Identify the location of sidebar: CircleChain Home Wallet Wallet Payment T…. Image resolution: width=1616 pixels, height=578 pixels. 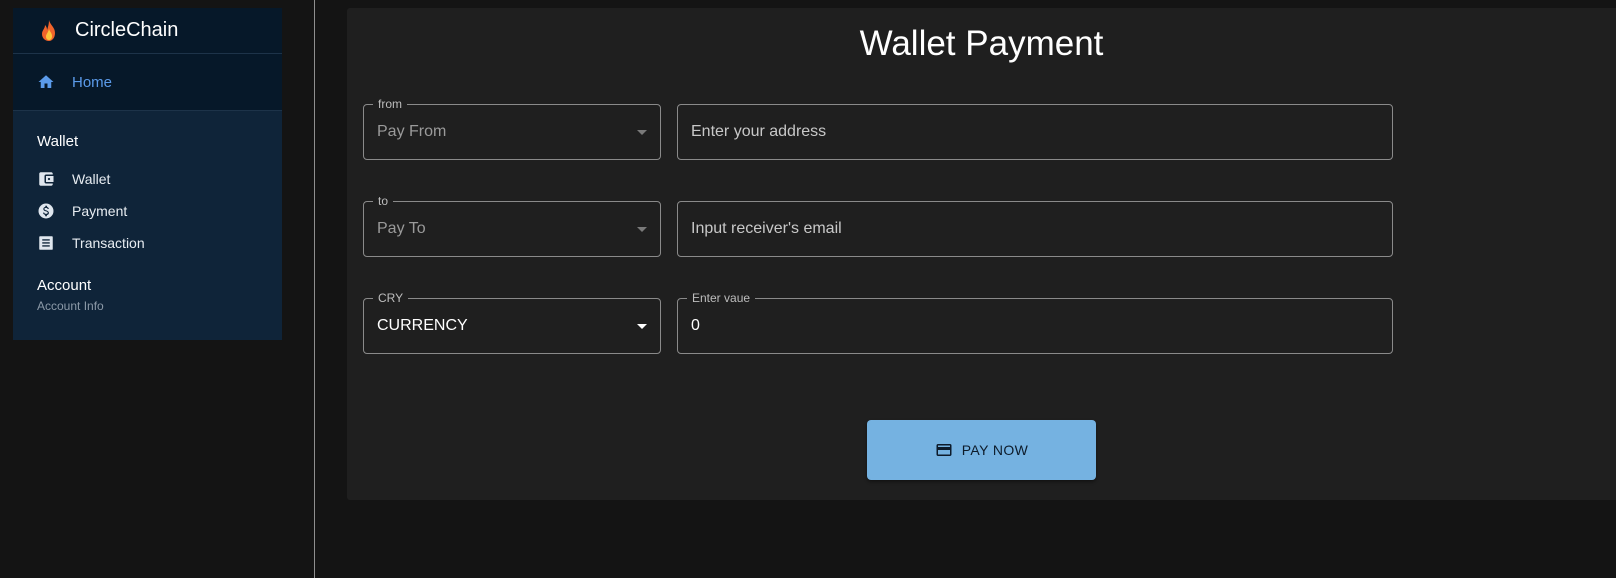
(147, 174).